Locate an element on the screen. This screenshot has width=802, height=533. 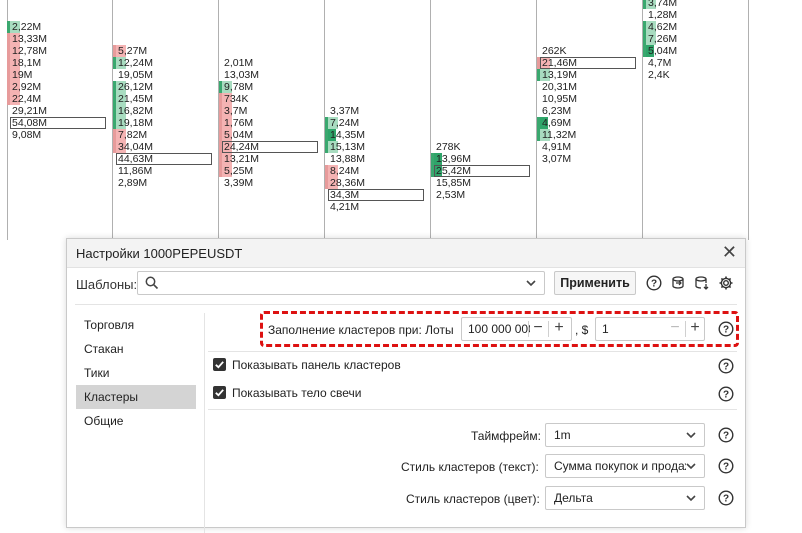
cluster-volume: 7,82M is located at coordinates (133, 135).